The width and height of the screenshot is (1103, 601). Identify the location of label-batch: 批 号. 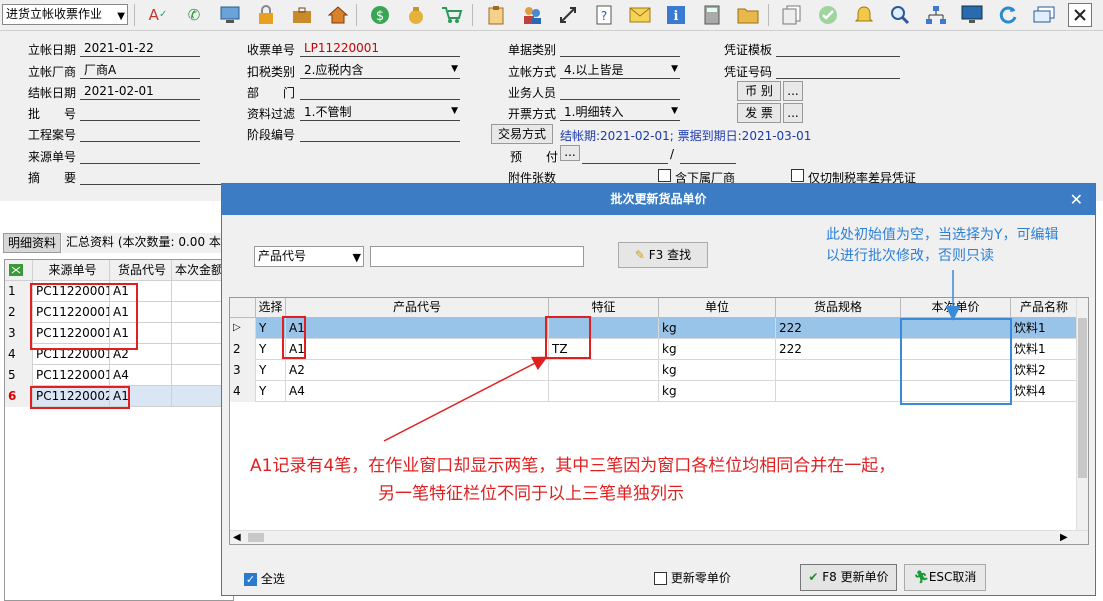
(52, 114).